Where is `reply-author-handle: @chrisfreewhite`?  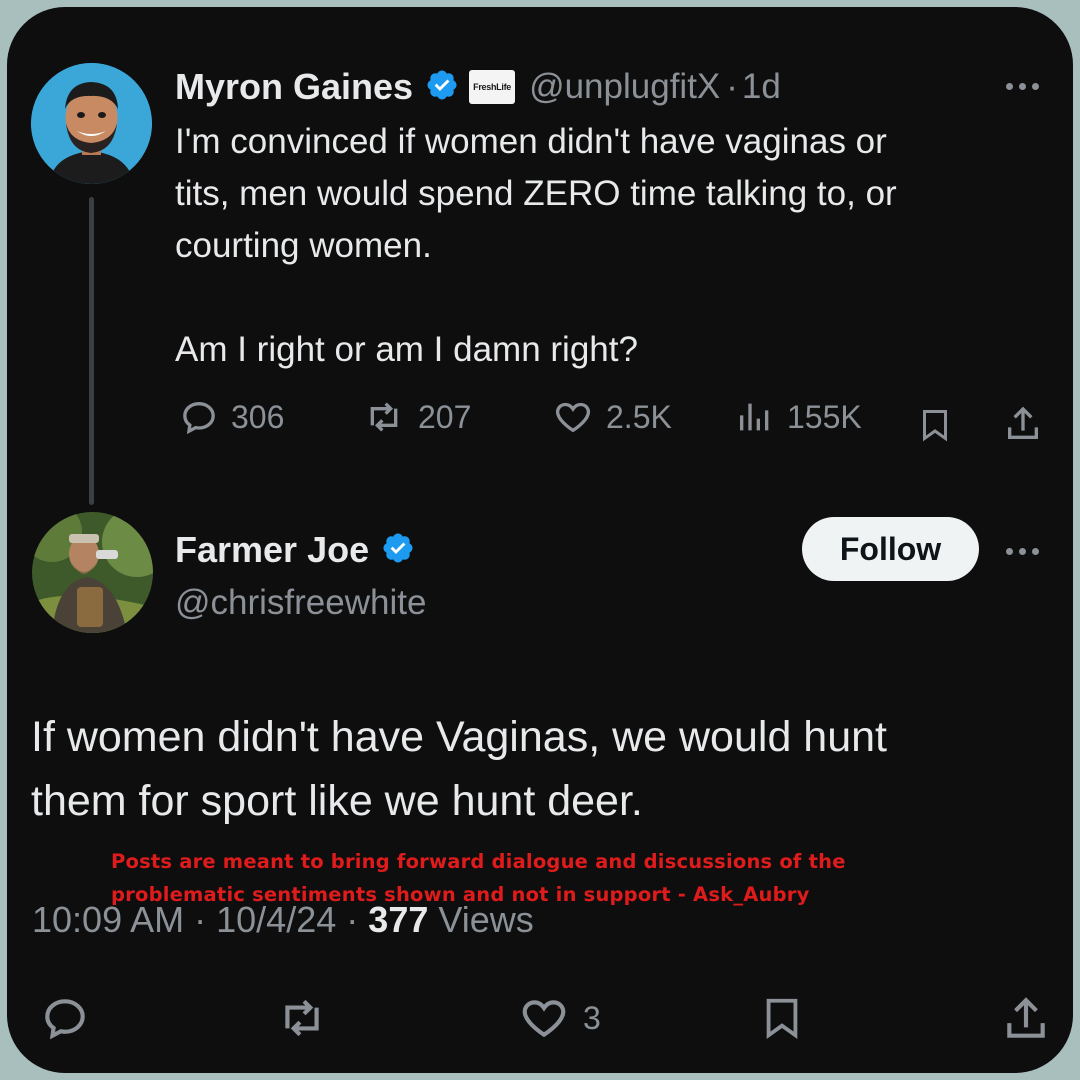
reply-author-handle: @chrisfreewhite is located at coordinates (300, 603).